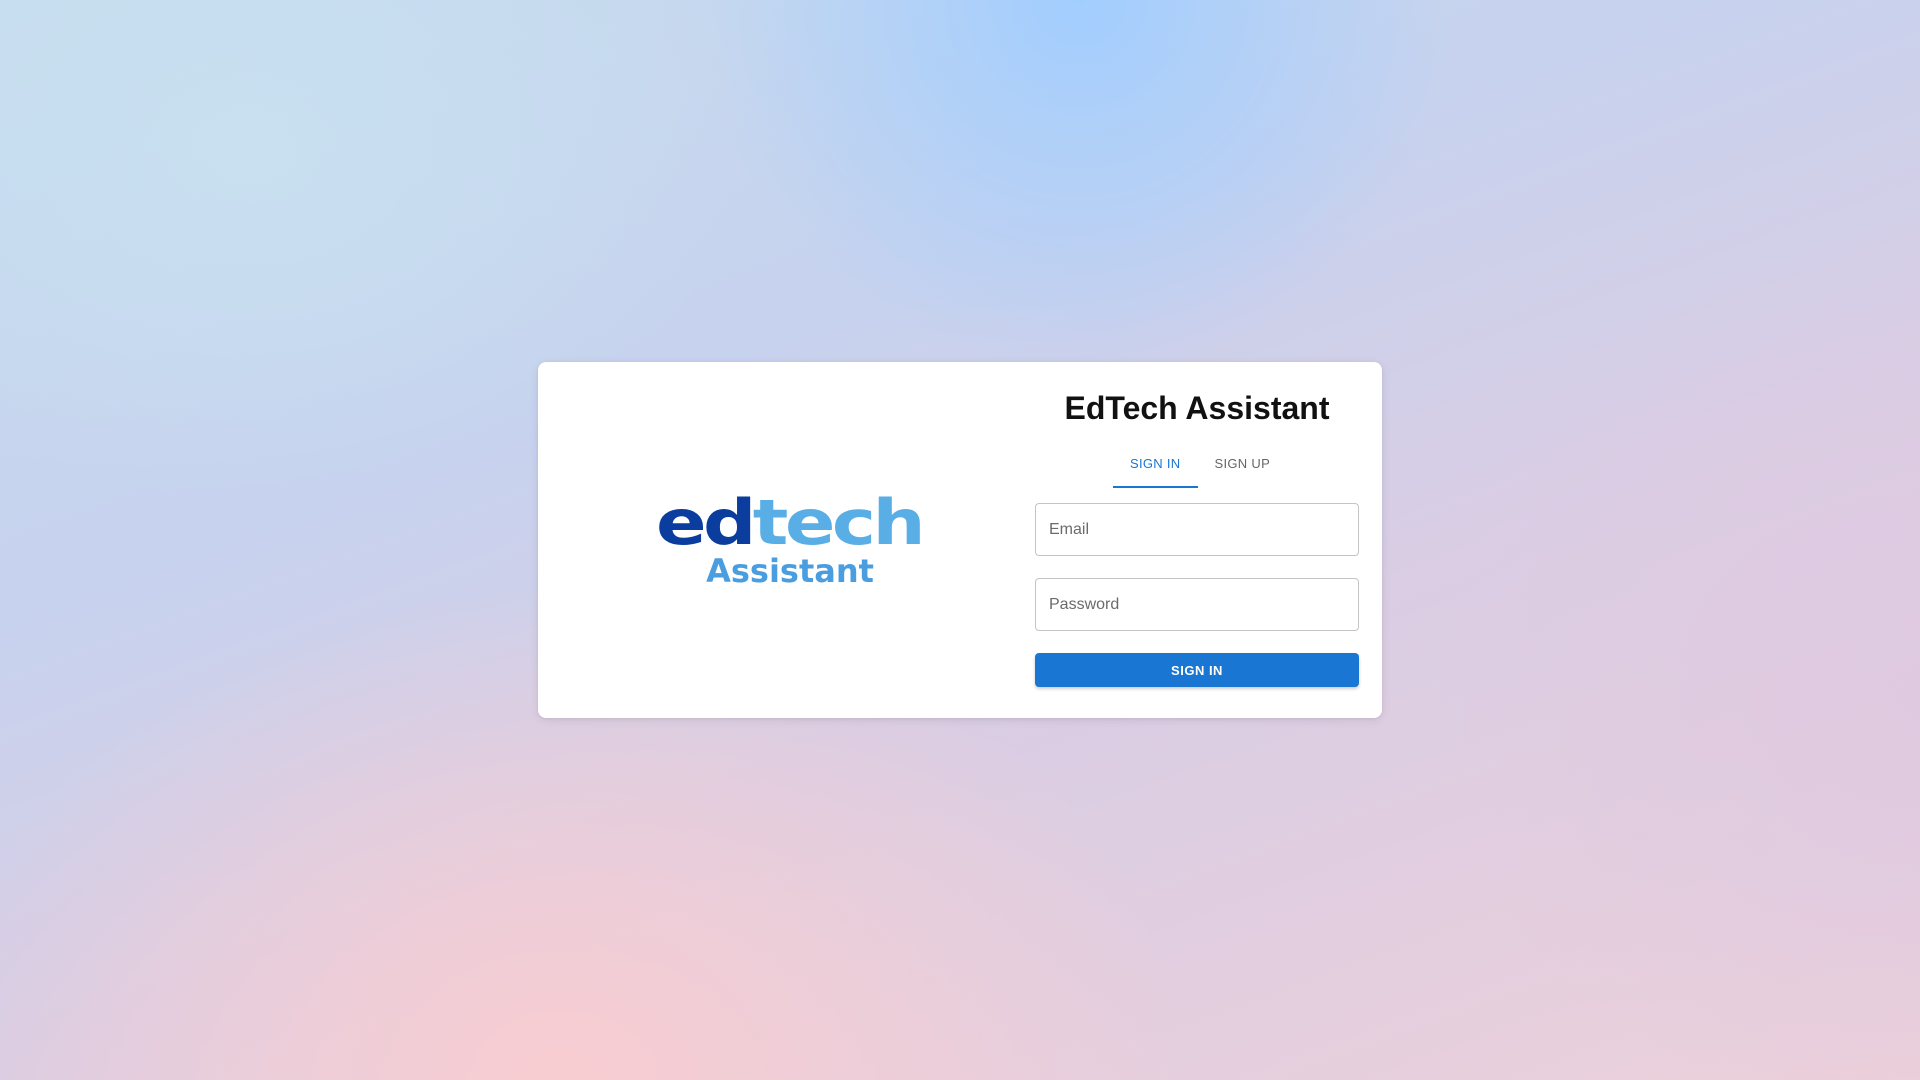 This screenshot has width=1920, height=1080. I want to click on email-field, so click(1197, 529).